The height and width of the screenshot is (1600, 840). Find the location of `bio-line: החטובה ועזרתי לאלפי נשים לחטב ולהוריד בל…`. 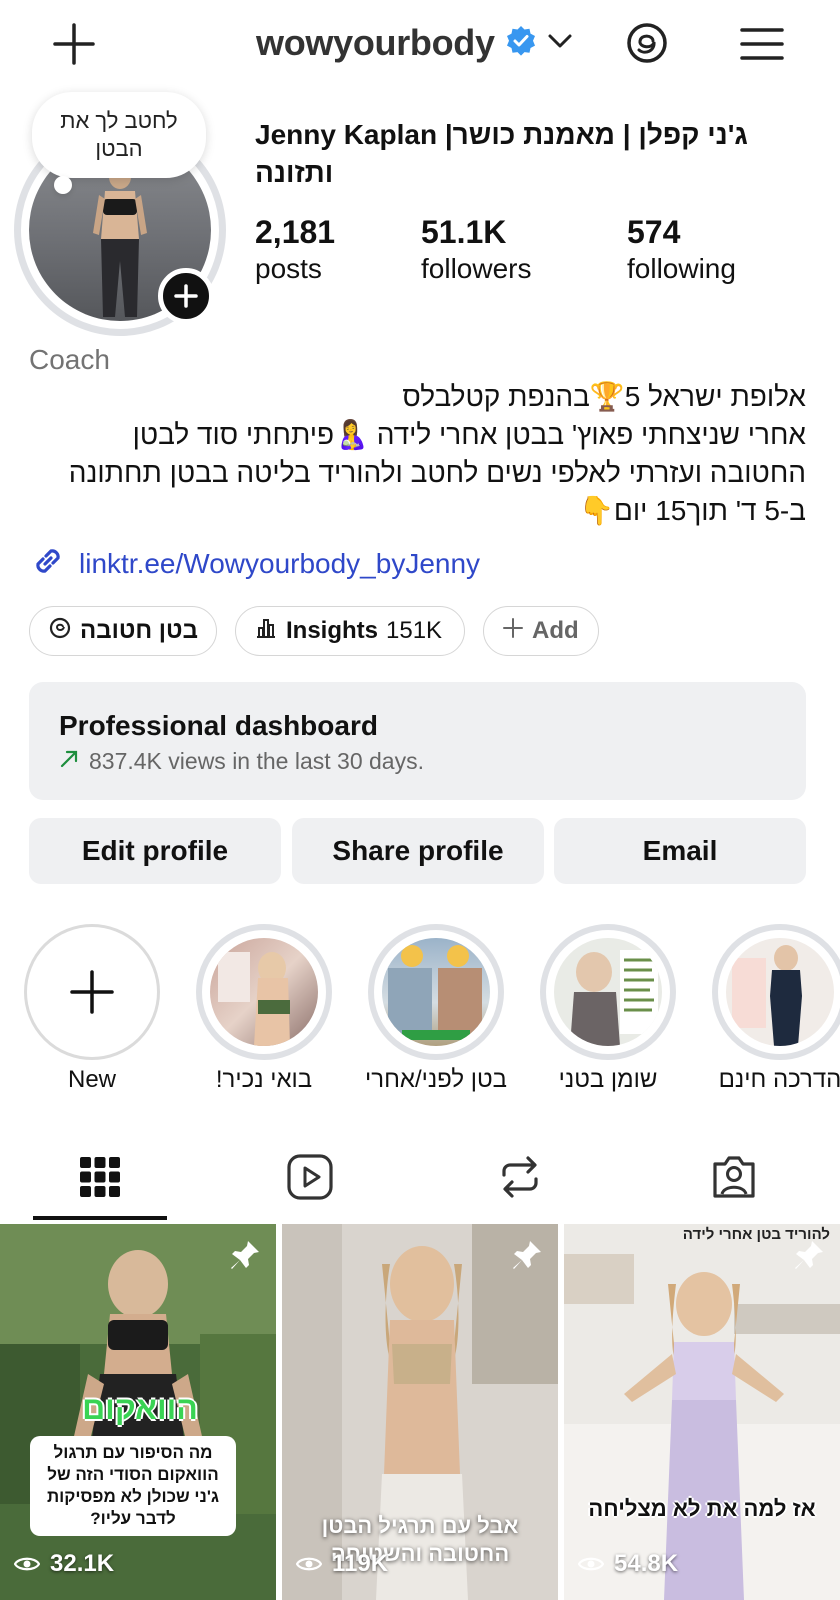

bio-line: החטובה ועזרתי לאלפי נשים לחטב ולהוריד בל… is located at coordinates (437, 472).